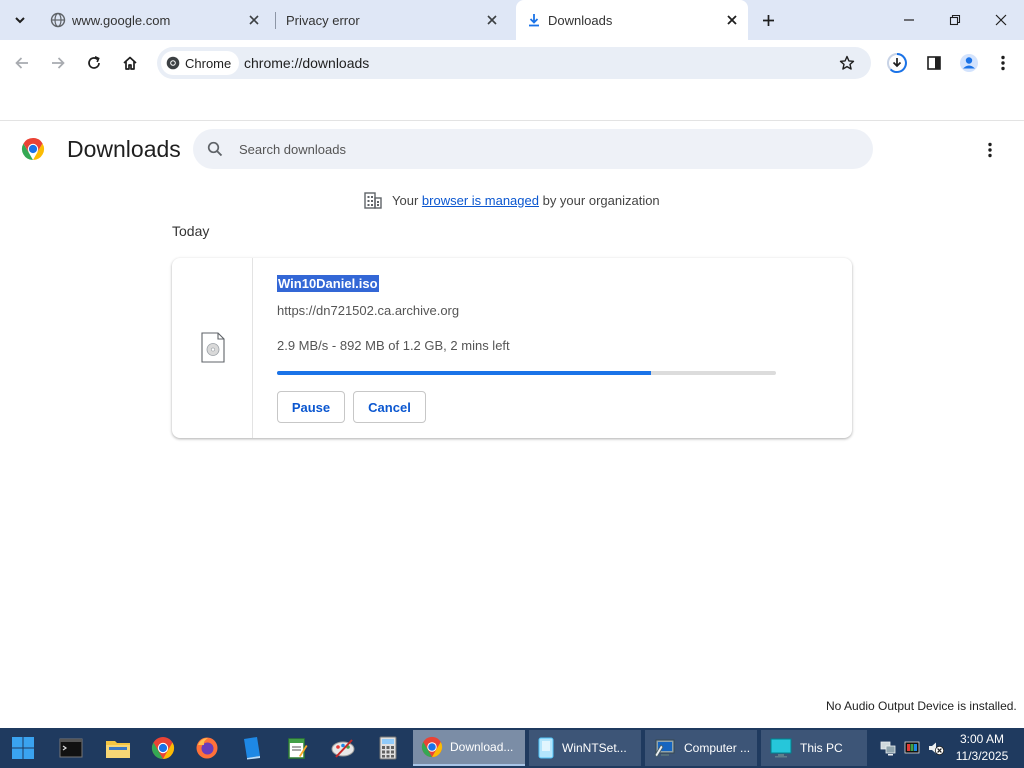 The width and height of the screenshot is (1024, 768). Describe the element at coordinates (982, 748) in the screenshot. I see `system-clock: 3:00 AM 11/3/2025` at that location.